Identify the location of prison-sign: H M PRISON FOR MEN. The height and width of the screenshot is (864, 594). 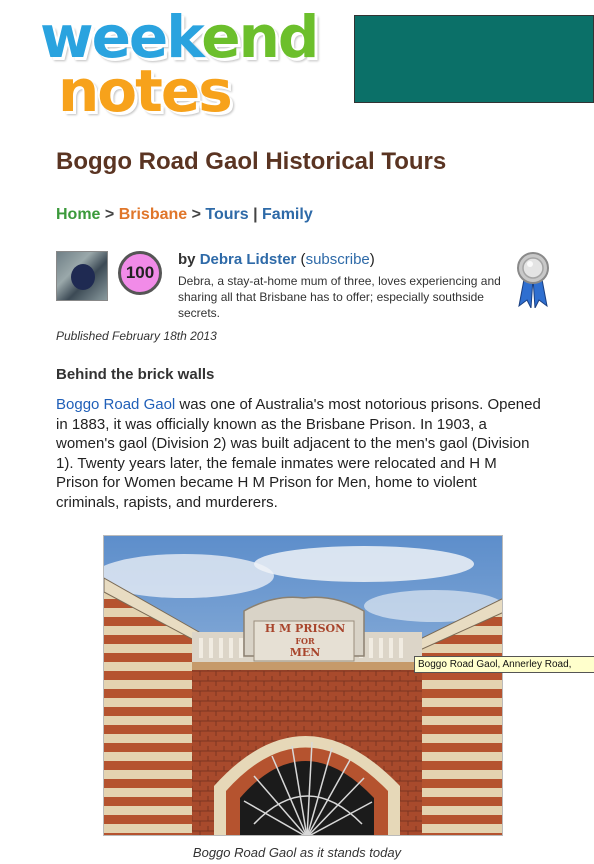
(305, 640).